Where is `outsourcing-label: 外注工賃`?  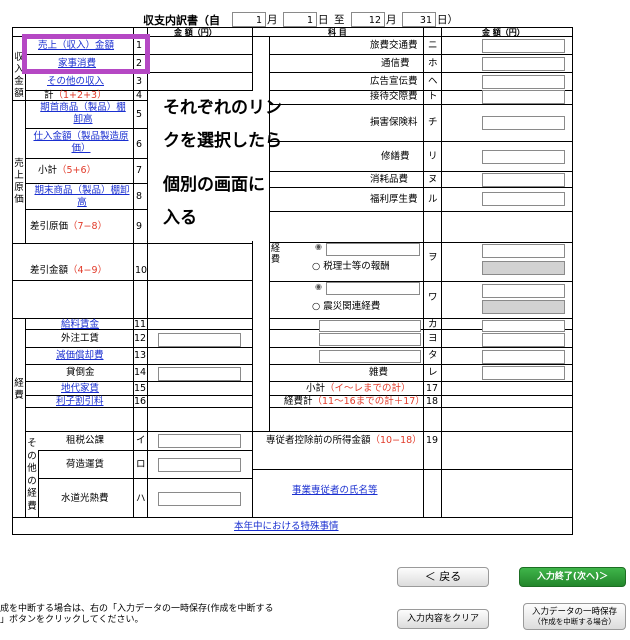 outsourcing-label: 外注工賃 is located at coordinates (80, 338).